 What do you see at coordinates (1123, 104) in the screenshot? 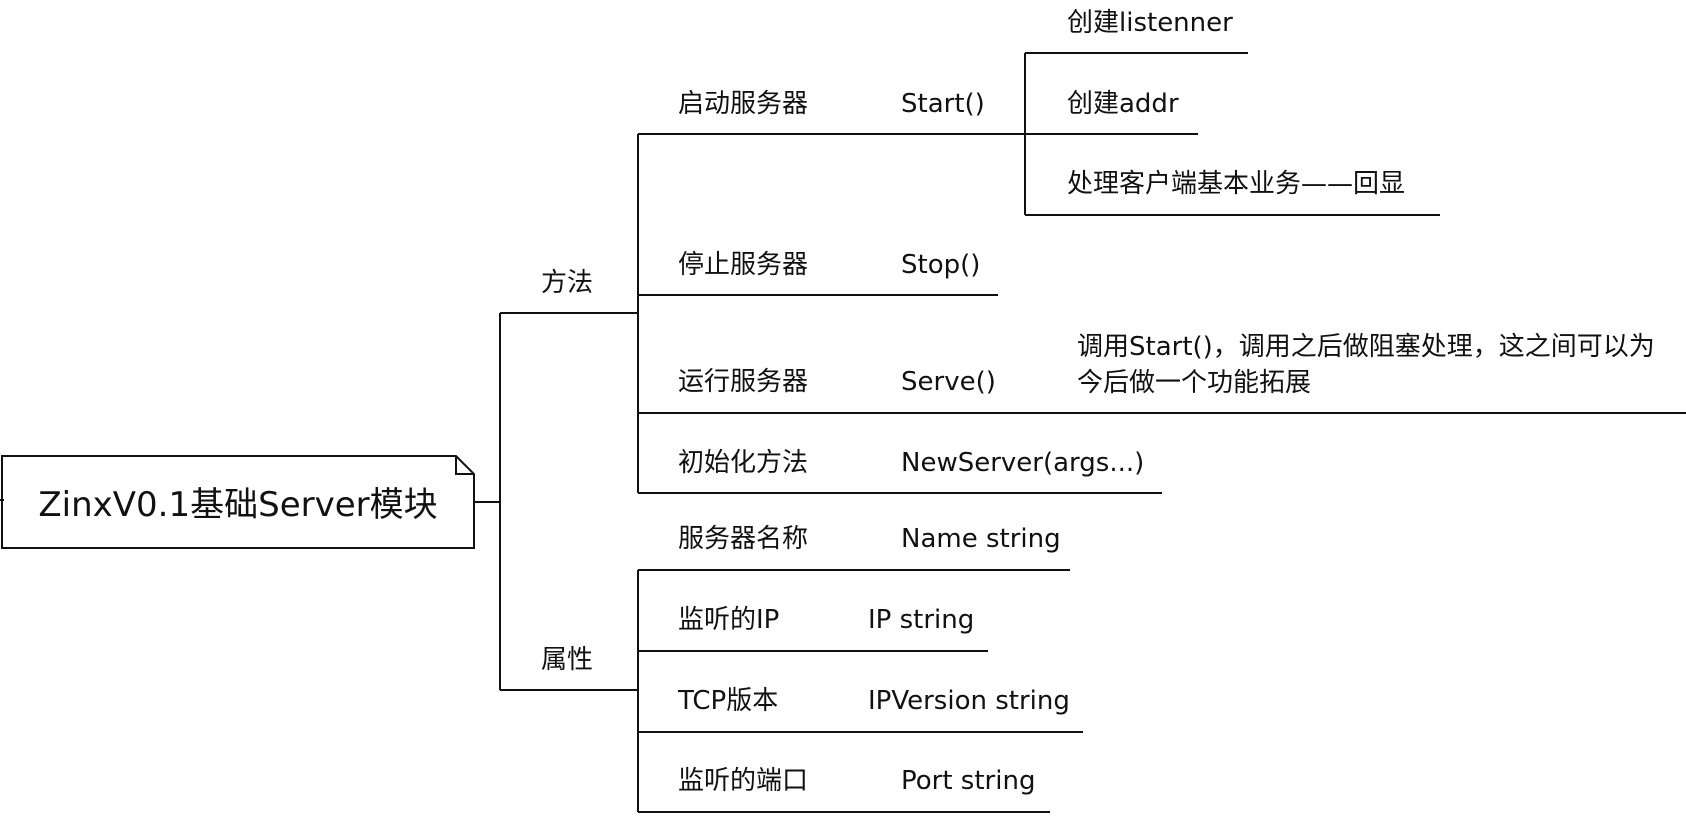
I see `start-child-addr: 创建addr` at bounding box center [1123, 104].